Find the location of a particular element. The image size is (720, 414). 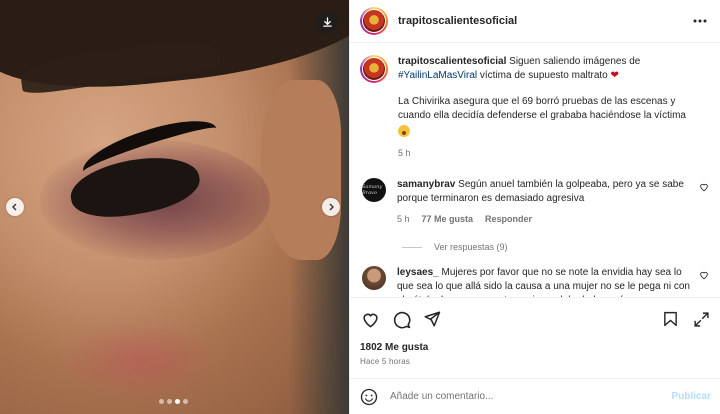

download-button is located at coordinates (327, 22).